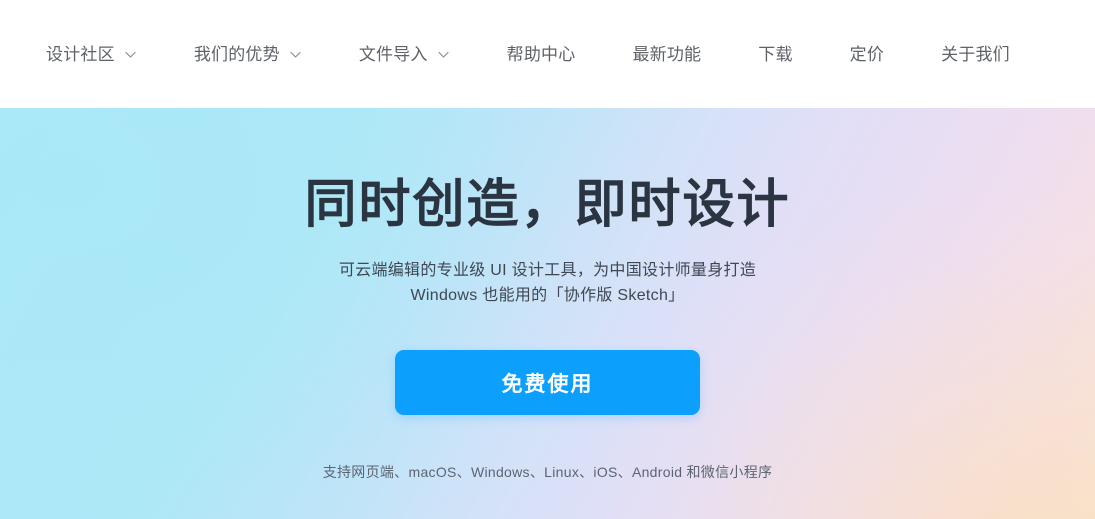 This screenshot has height=519, width=1095. Describe the element at coordinates (547, 383) in the screenshot. I see `free-trial-button: 免费使用` at that location.